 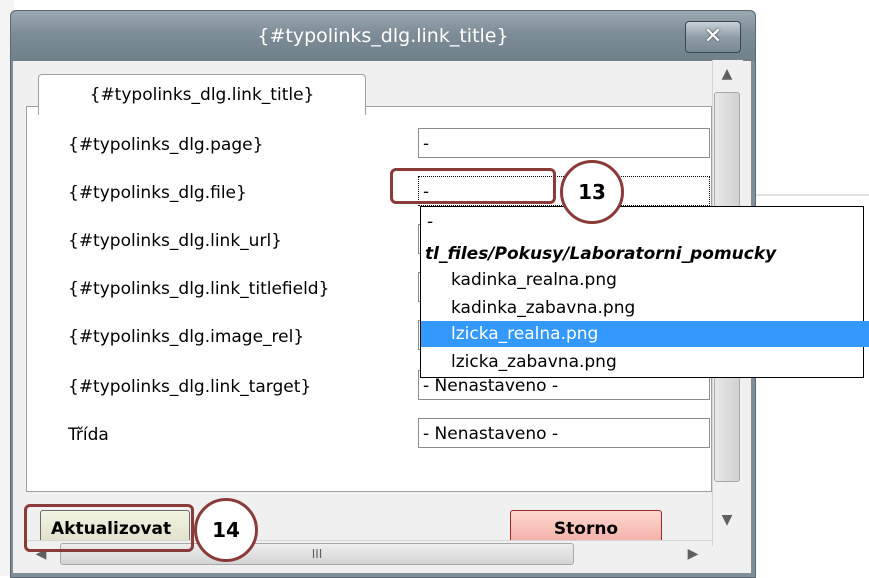 What do you see at coordinates (645, 362) in the screenshot?
I see `dropdown-option: lzicka_zabavna.png` at bounding box center [645, 362].